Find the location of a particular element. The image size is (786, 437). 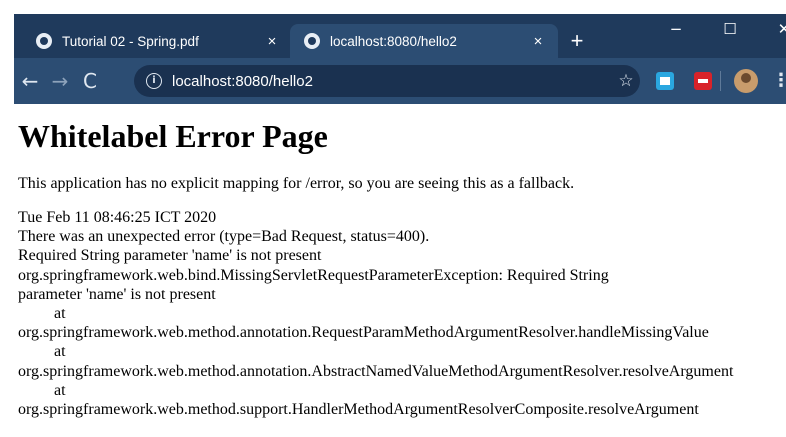

timestamp: Tue Feb 11 08:46:25 ICT 2020 is located at coordinates (117, 217).